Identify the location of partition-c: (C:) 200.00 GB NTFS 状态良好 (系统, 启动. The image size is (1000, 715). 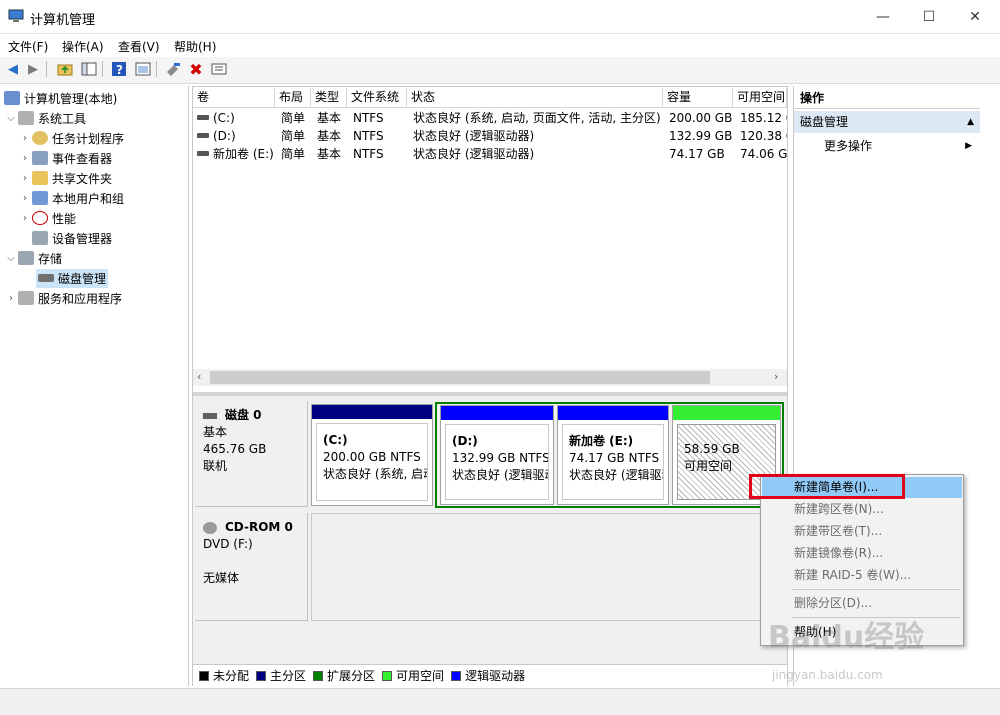
(372, 455).